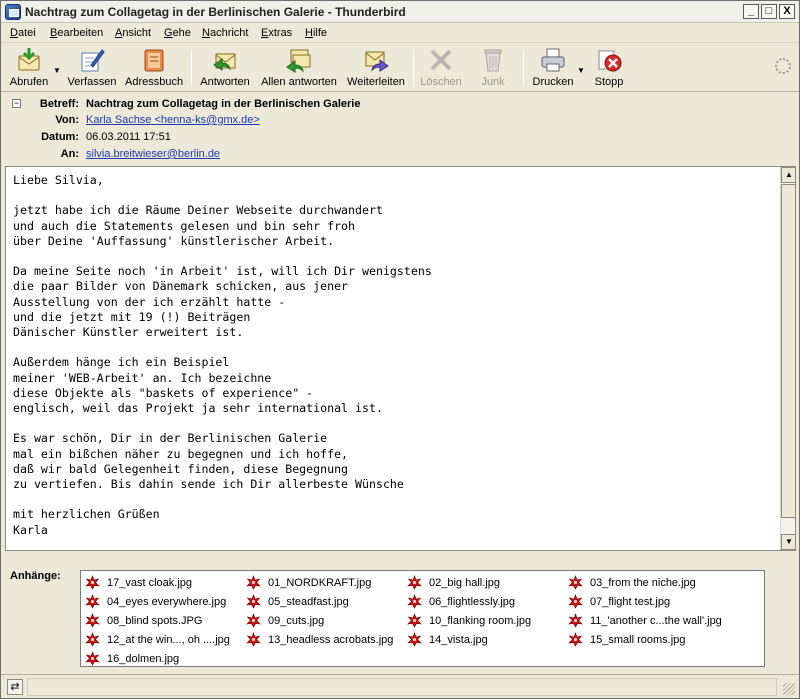 The image size is (800, 699). I want to click on attachment-item: 13_headless acrobats.jpg, so click(325, 640).